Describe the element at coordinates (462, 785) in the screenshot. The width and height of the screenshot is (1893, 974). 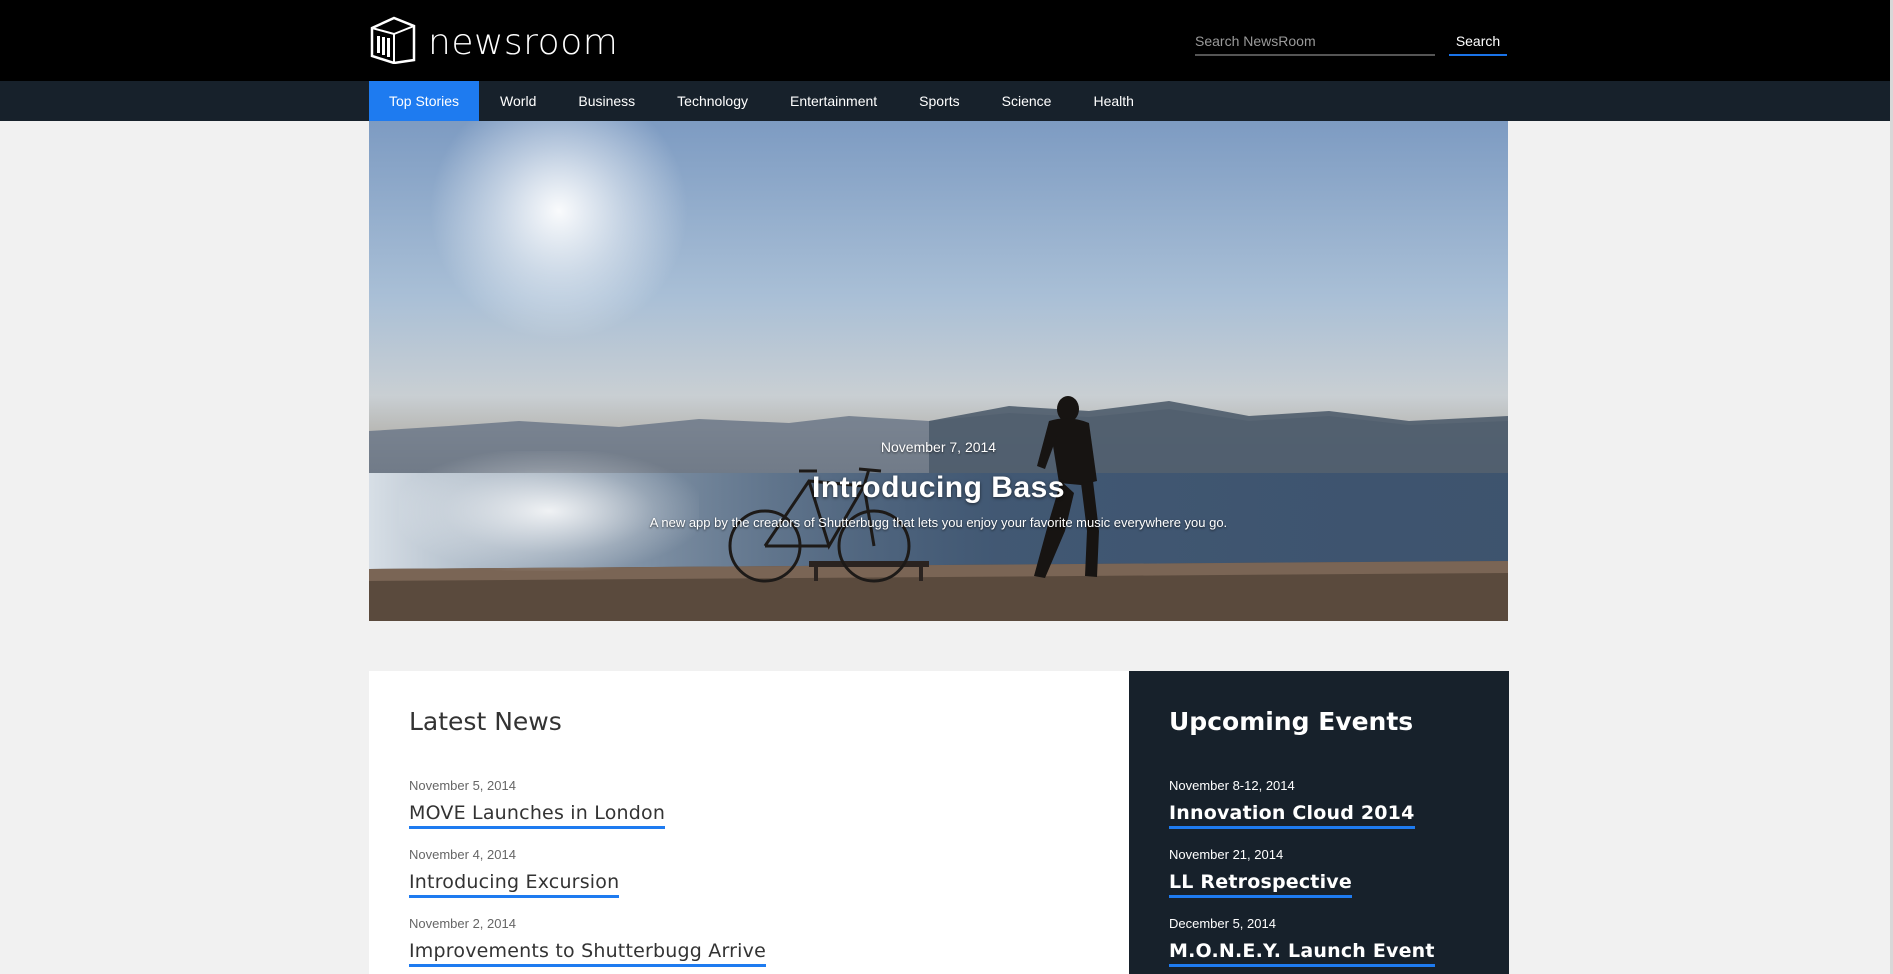
I see `news-date: November 5, 2014` at that location.